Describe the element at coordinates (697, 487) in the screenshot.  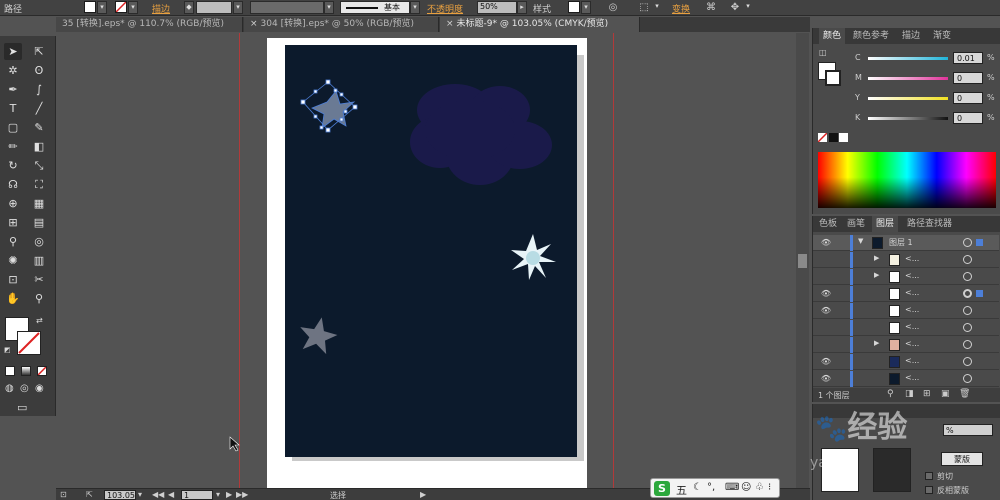
I see `moon-icon: ☾` at that location.